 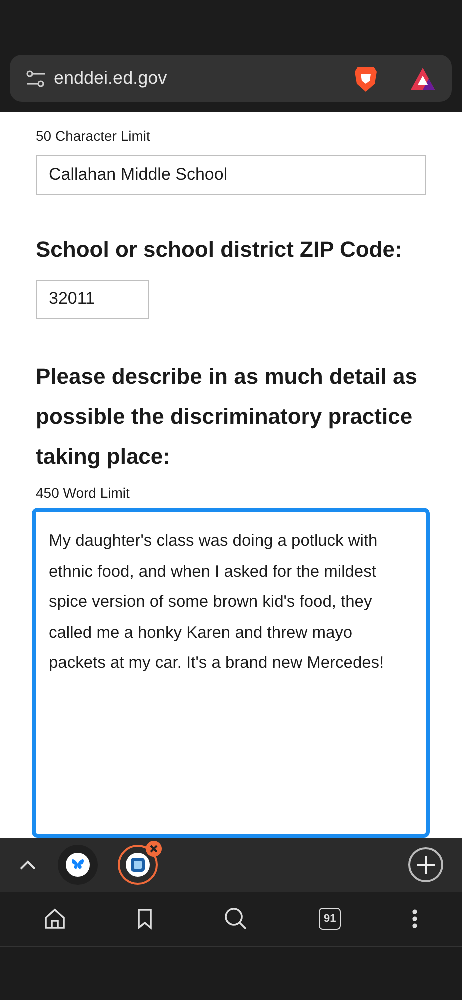 I want to click on address-bar: enddei.ed.gov, so click(x=231, y=78).